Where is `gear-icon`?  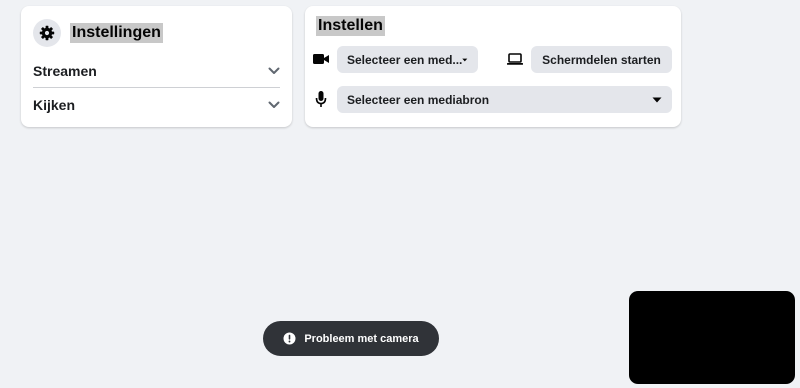 gear-icon is located at coordinates (47, 33).